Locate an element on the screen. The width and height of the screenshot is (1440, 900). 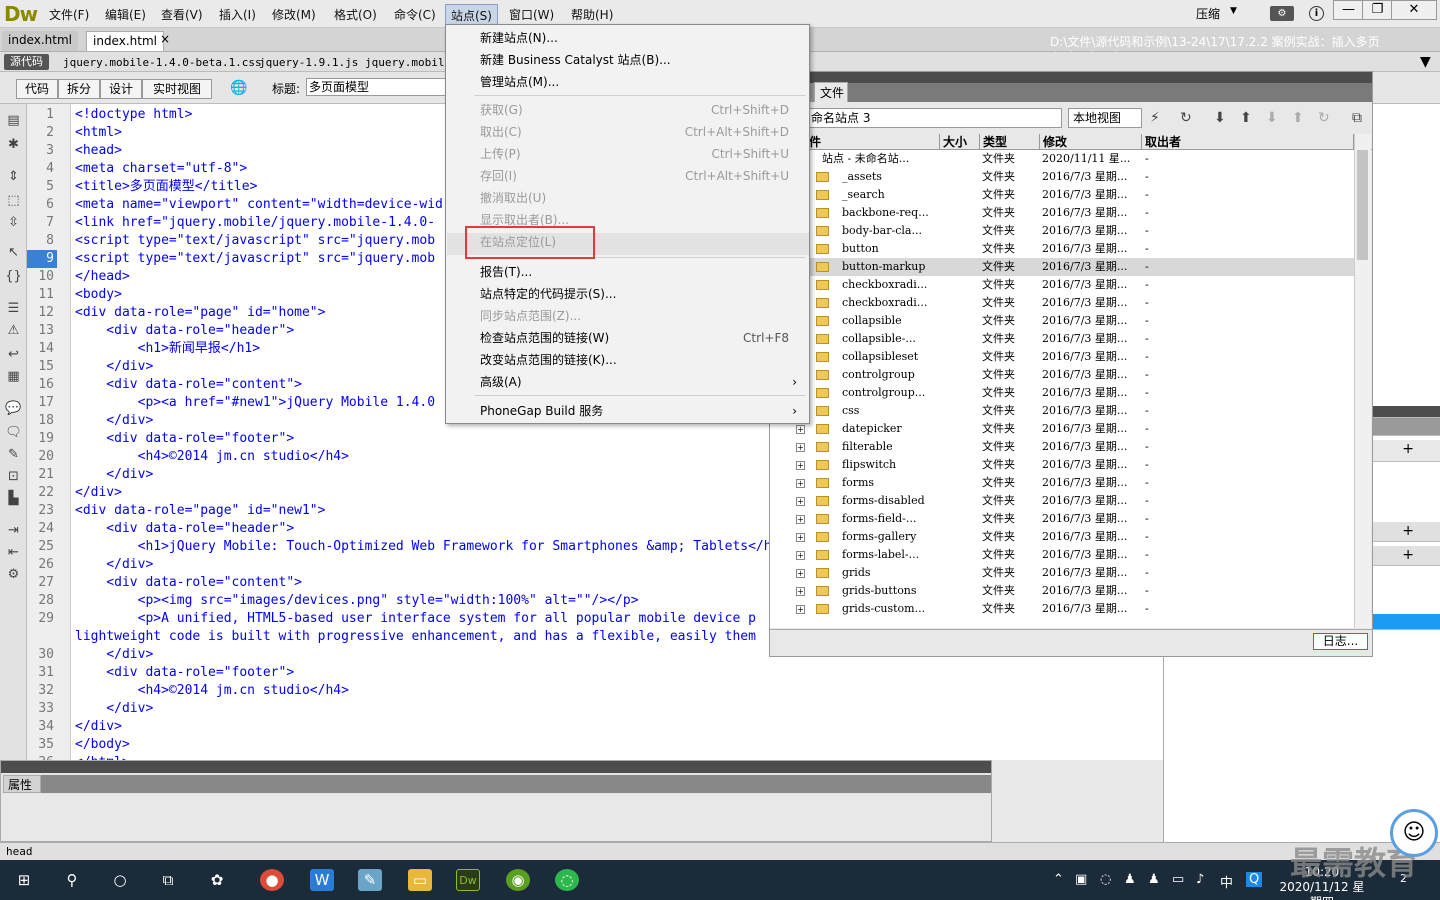
indent-code-icon: ⇥ is located at coordinates (13, 530).